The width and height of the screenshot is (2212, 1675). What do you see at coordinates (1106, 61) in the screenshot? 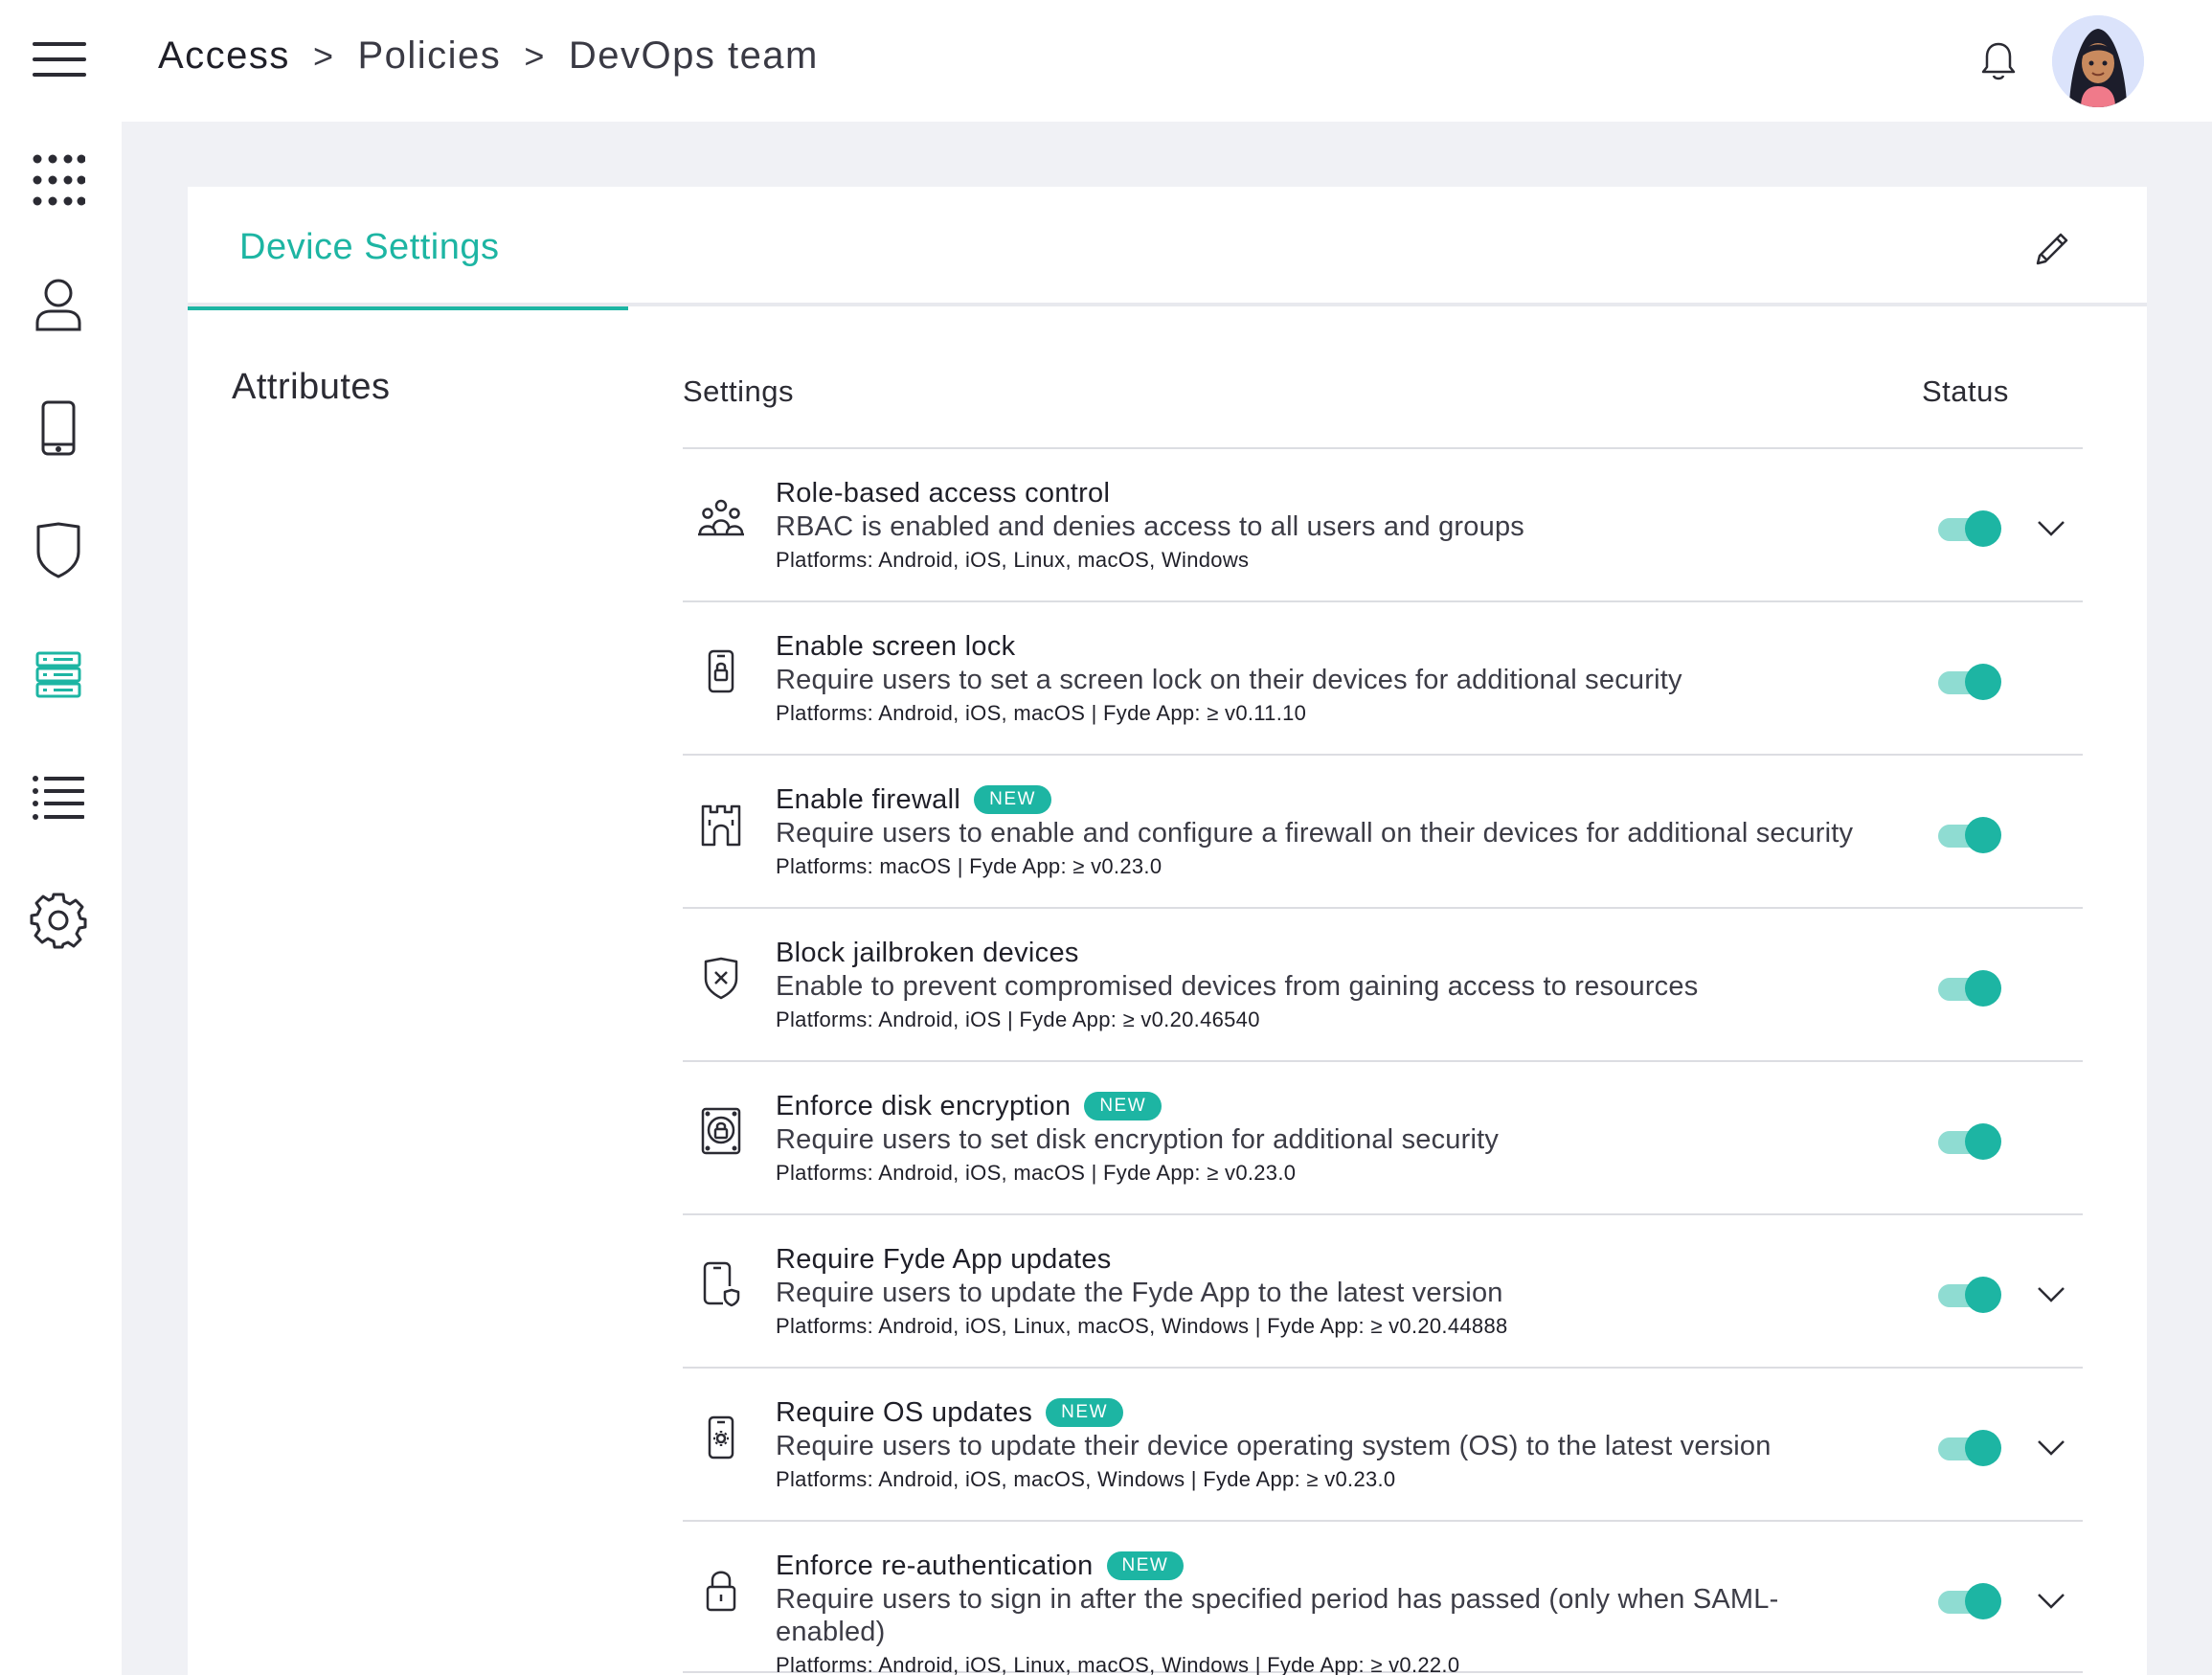
I see `top-bar: Access > Policies > DevOps team` at bounding box center [1106, 61].